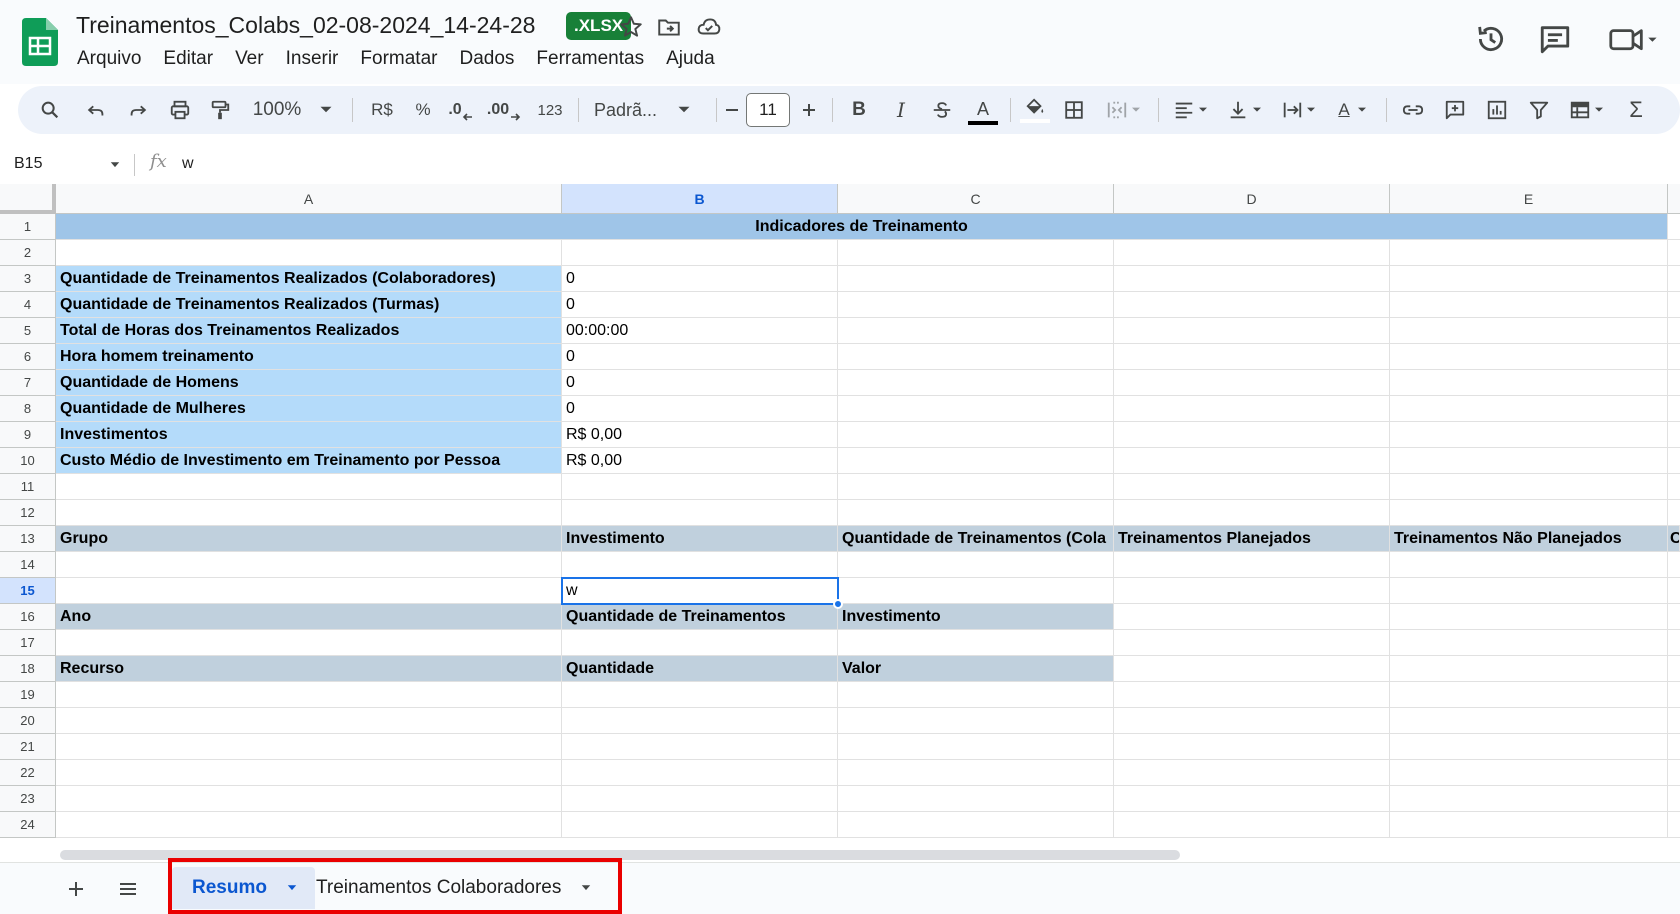 This screenshot has width=1680, height=914. I want to click on comments-icon, so click(1555, 39).